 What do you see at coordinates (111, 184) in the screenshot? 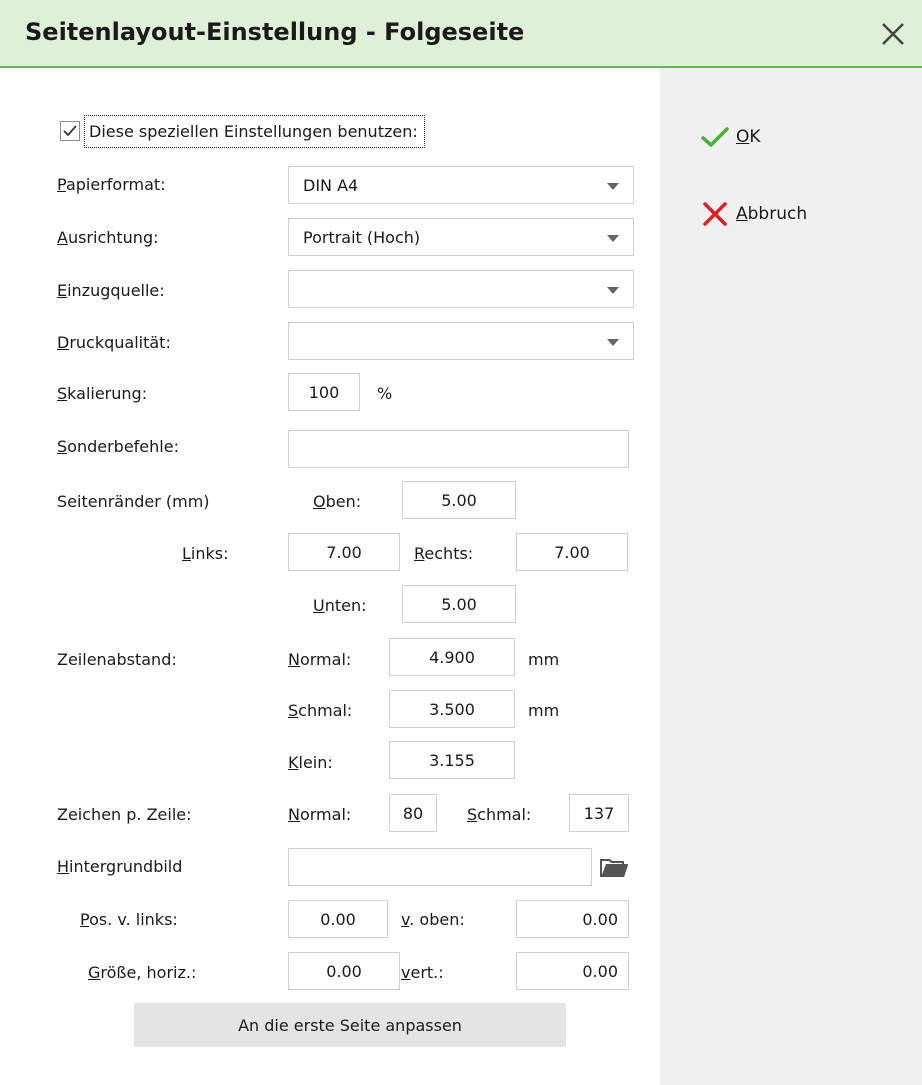
I see `papierformat-label: Papierformat:` at bounding box center [111, 184].